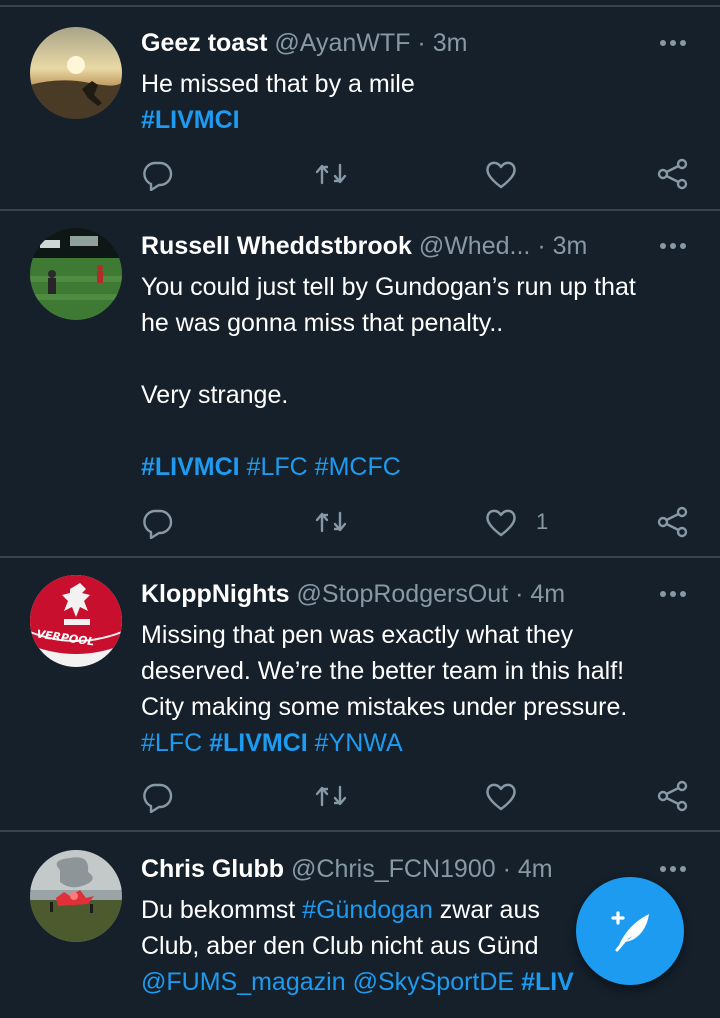 This screenshot has width=720, height=1018. Describe the element at coordinates (359, 743) in the screenshot. I see `hashtag-link: #YNWA` at that location.